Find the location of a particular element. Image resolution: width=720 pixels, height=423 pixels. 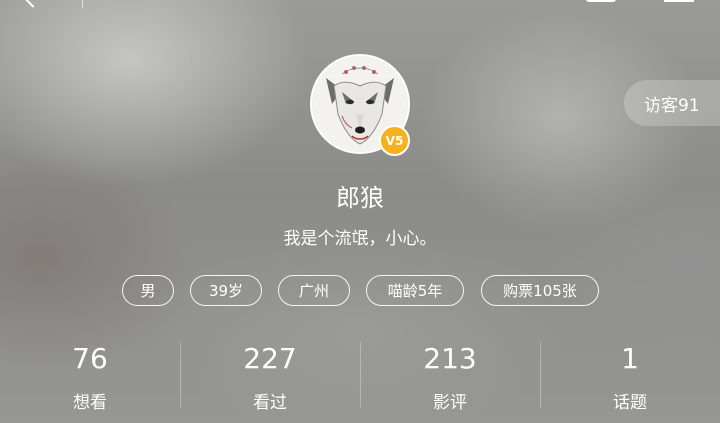

stat-label: 看过 is located at coordinates (270, 403).